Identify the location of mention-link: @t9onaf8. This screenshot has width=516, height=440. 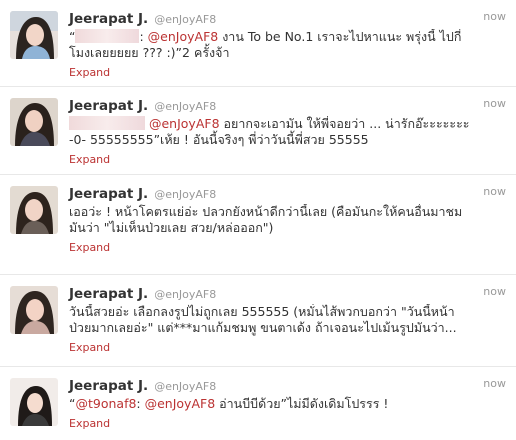
(105, 403).